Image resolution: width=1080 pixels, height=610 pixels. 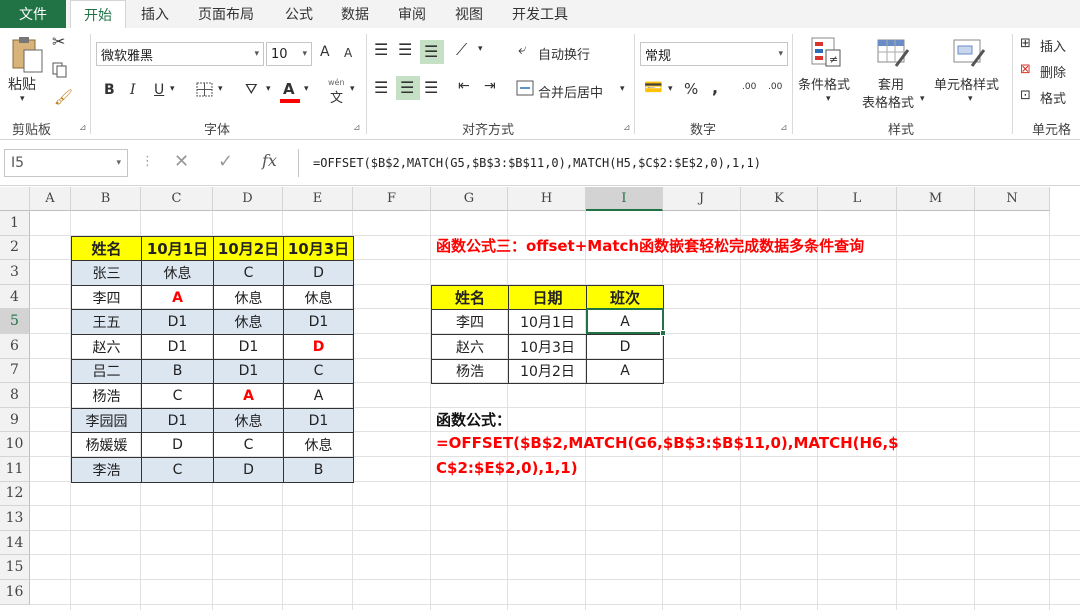 What do you see at coordinates (352, 89) in the screenshot?
I see `phonetic-dropdown-icon: ▾` at bounding box center [352, 89].